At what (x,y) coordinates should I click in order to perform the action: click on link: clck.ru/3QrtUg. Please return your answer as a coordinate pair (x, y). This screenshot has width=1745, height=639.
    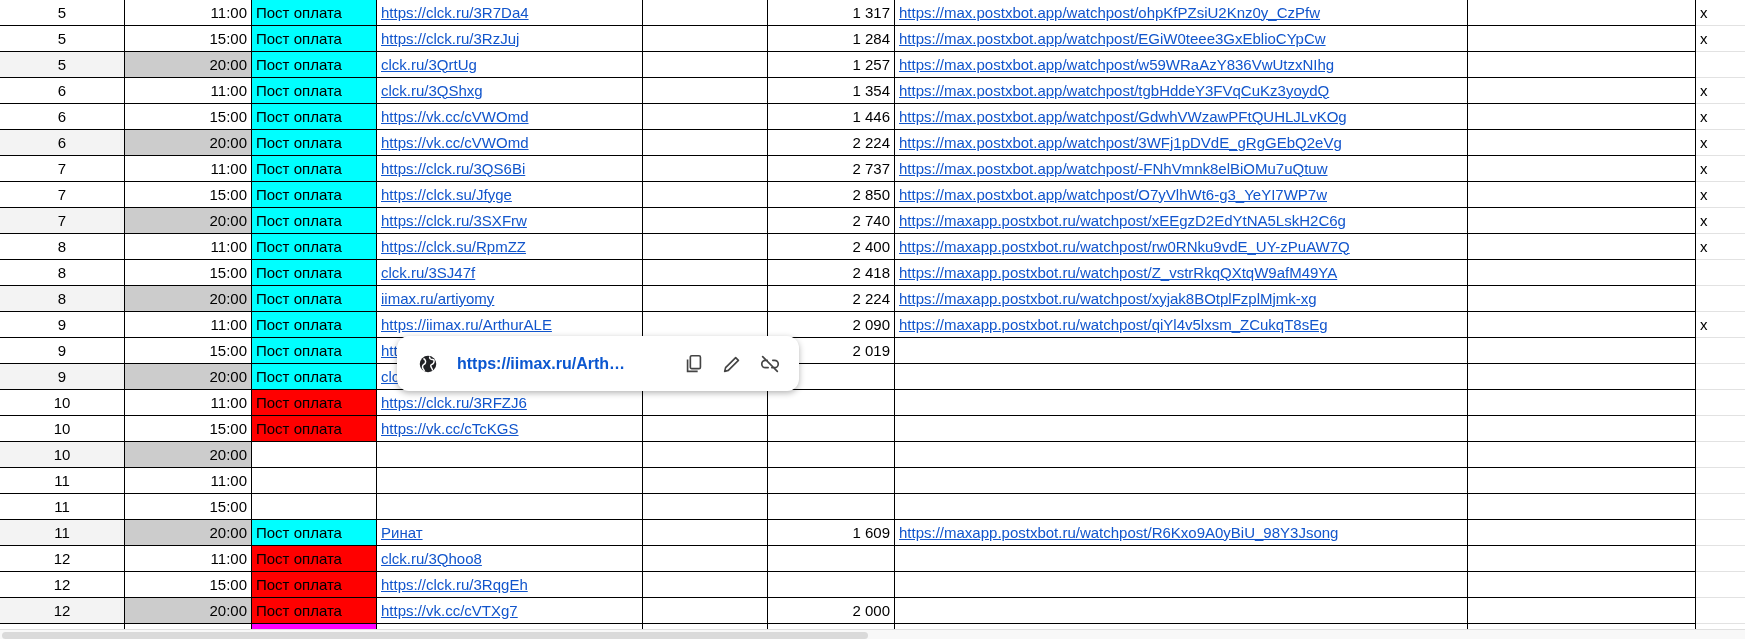
    Looking at the image, I should click on (429, 64).